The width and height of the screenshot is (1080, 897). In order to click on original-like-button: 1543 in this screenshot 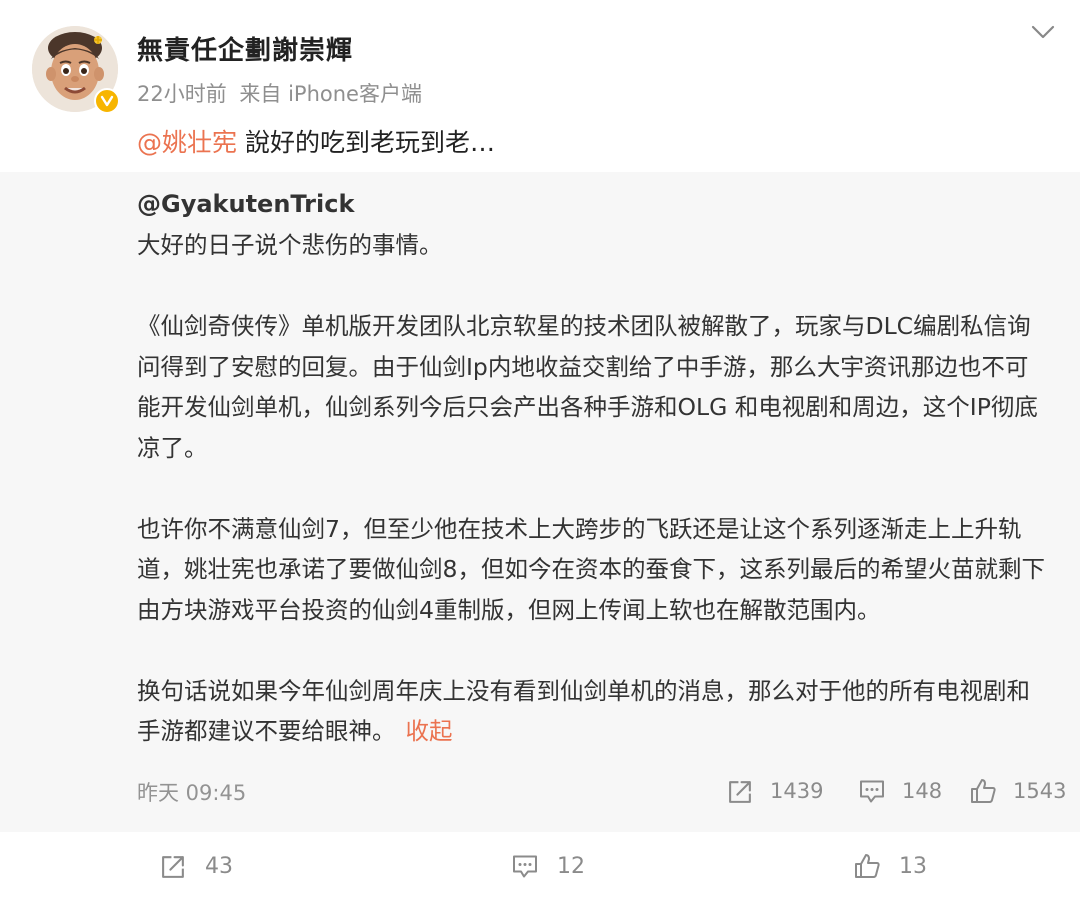, I will do `click(1017, 791)`.